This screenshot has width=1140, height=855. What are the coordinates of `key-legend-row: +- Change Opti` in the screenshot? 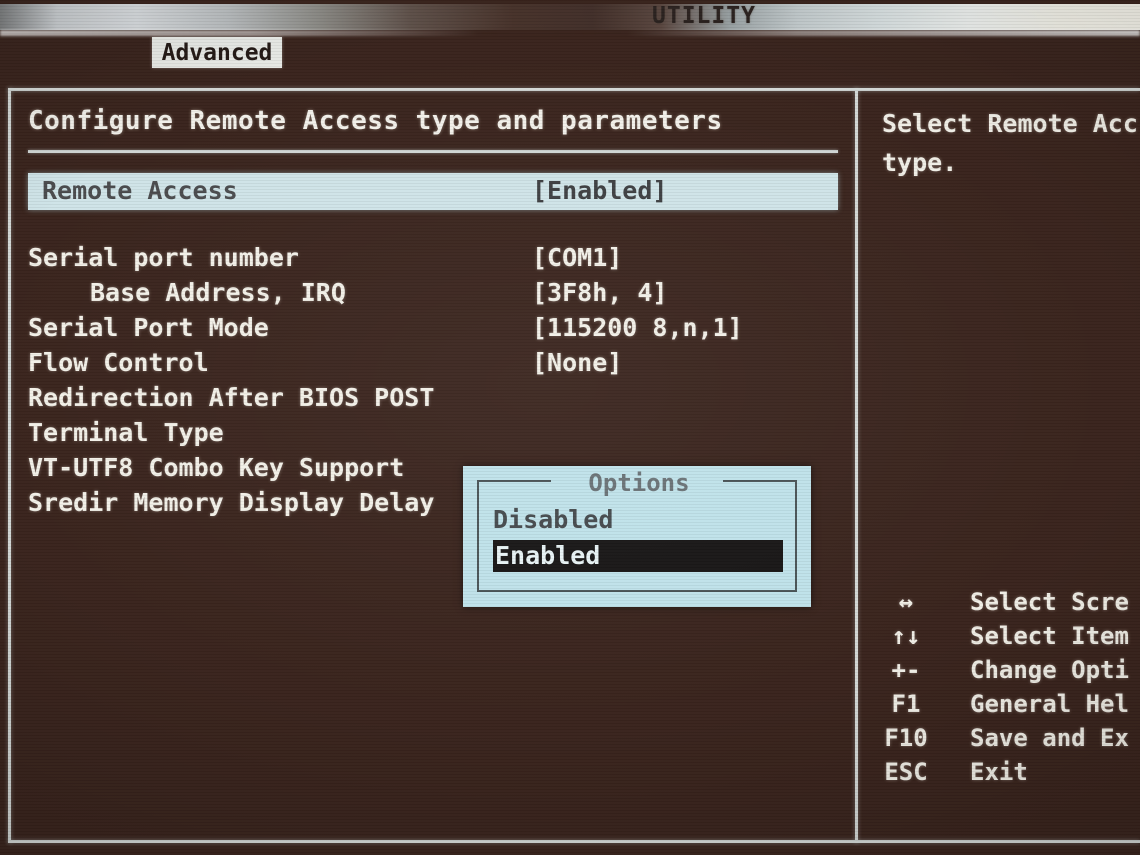 It's located at (999, 673).